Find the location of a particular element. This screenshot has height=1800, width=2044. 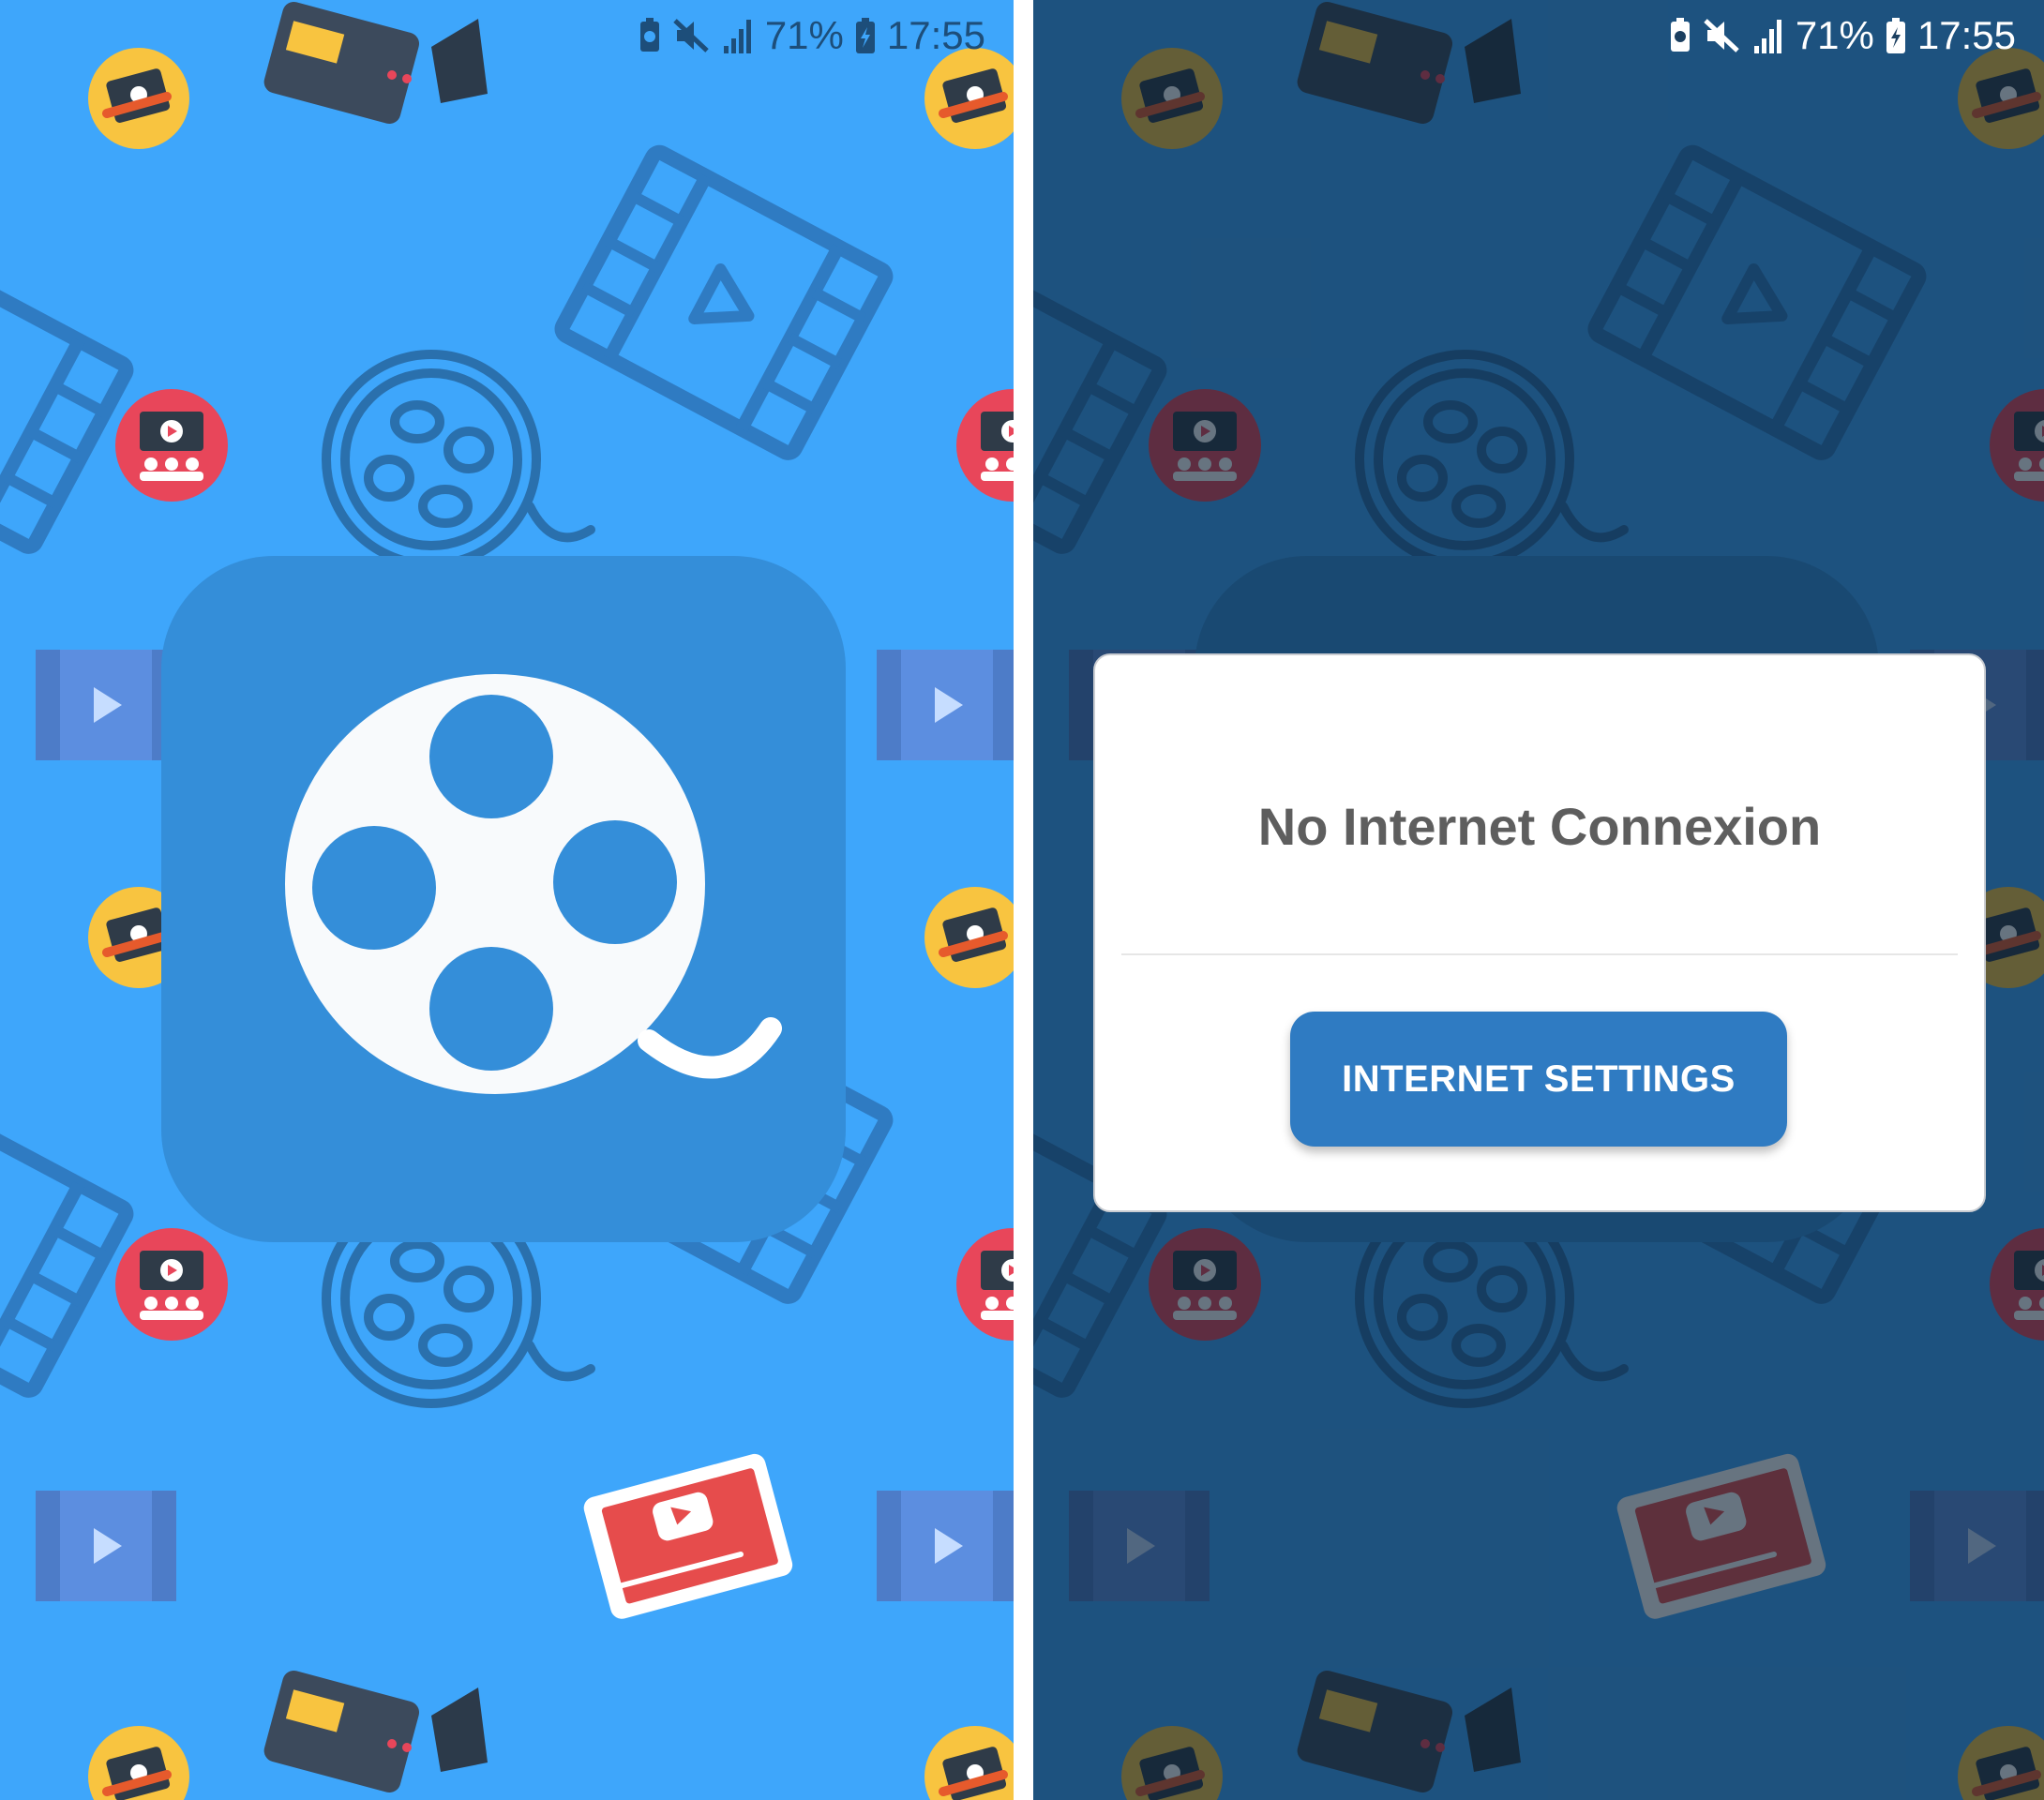

dialog-divider is located at coordinates (1539, 954).